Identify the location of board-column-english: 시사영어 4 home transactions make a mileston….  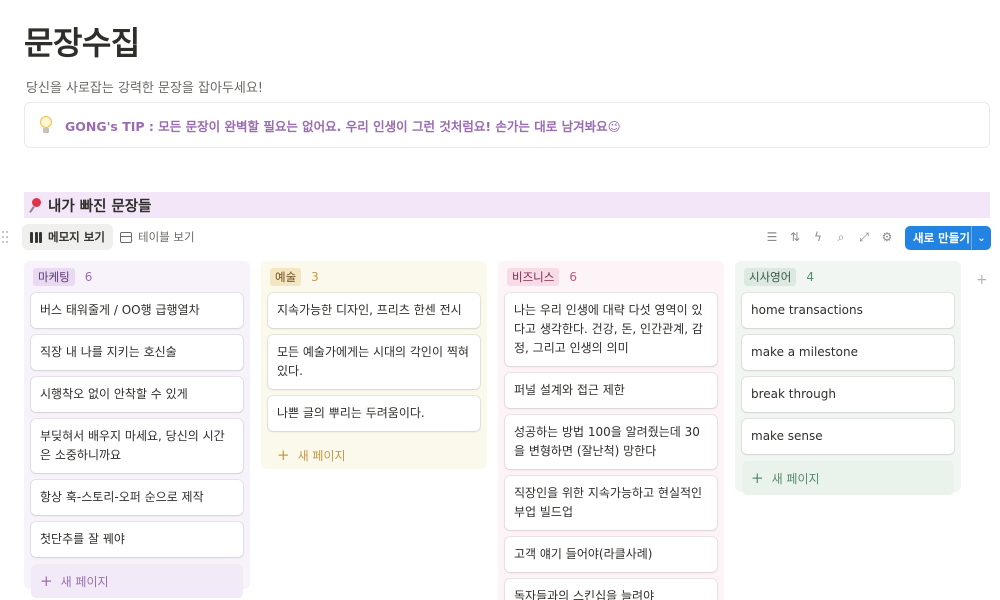
(848, 378).